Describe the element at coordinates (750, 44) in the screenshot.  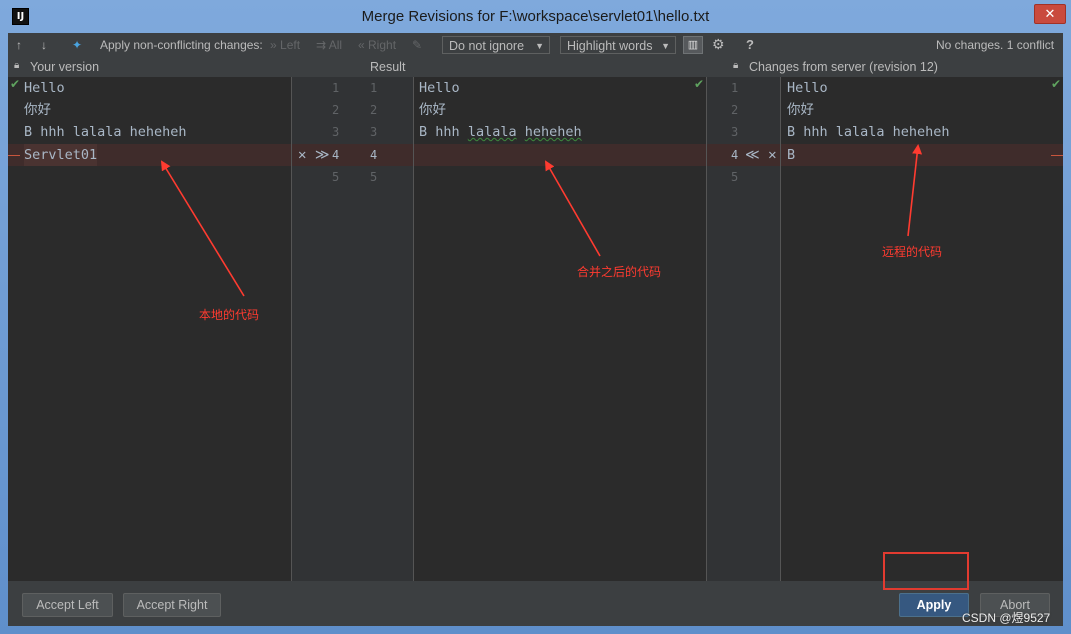
I see `help-icon: ?` at that location.